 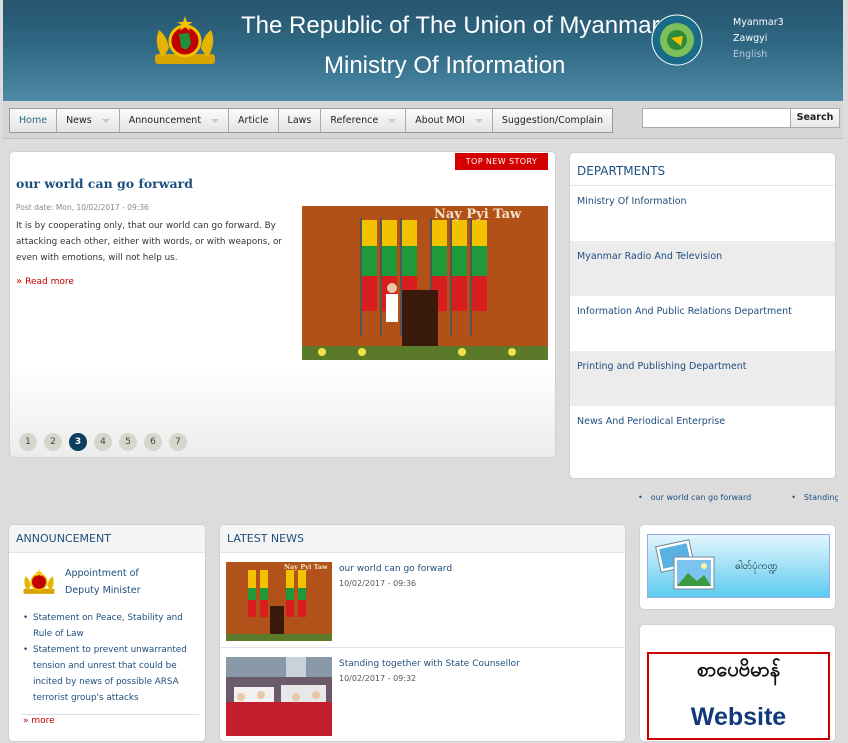 I want to click on announcement-heading: ANNOUNCEMENT, so click(x=107, y=539).